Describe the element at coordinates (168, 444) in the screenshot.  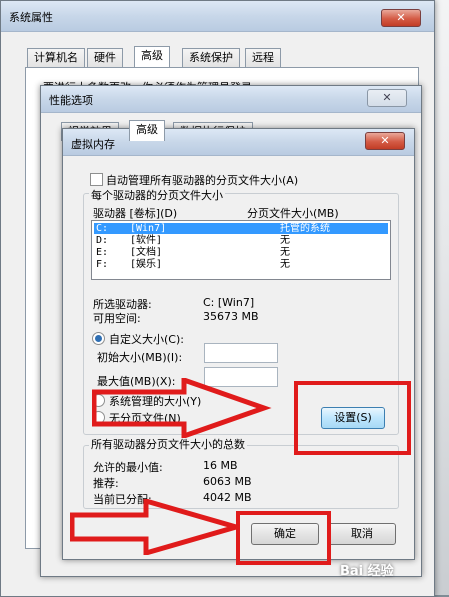
I see `total-size-group-title: 所有驱动器分页文件大小的总数` at that location.